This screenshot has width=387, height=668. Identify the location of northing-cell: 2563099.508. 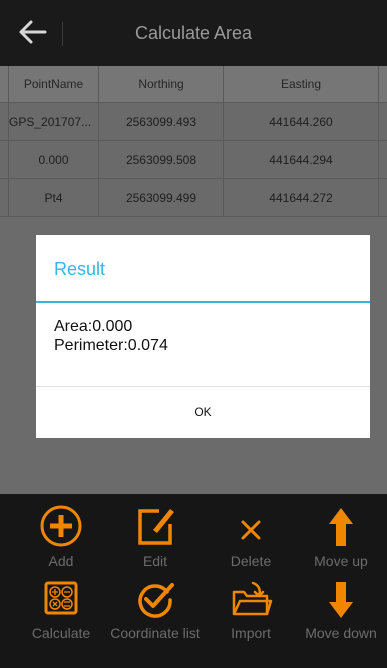
(161, 159).